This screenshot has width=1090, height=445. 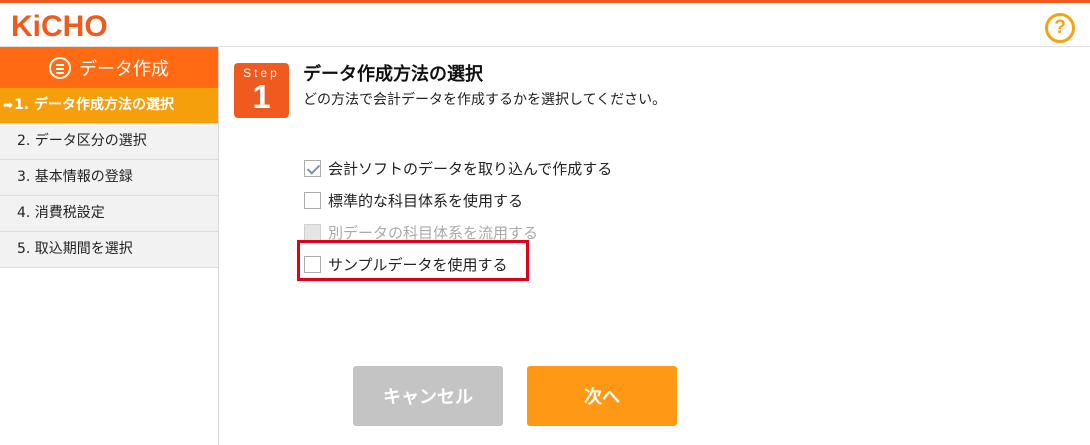 I want to click on option-sample-data: サンプルデータを使用する, so click(x=458, y=264).